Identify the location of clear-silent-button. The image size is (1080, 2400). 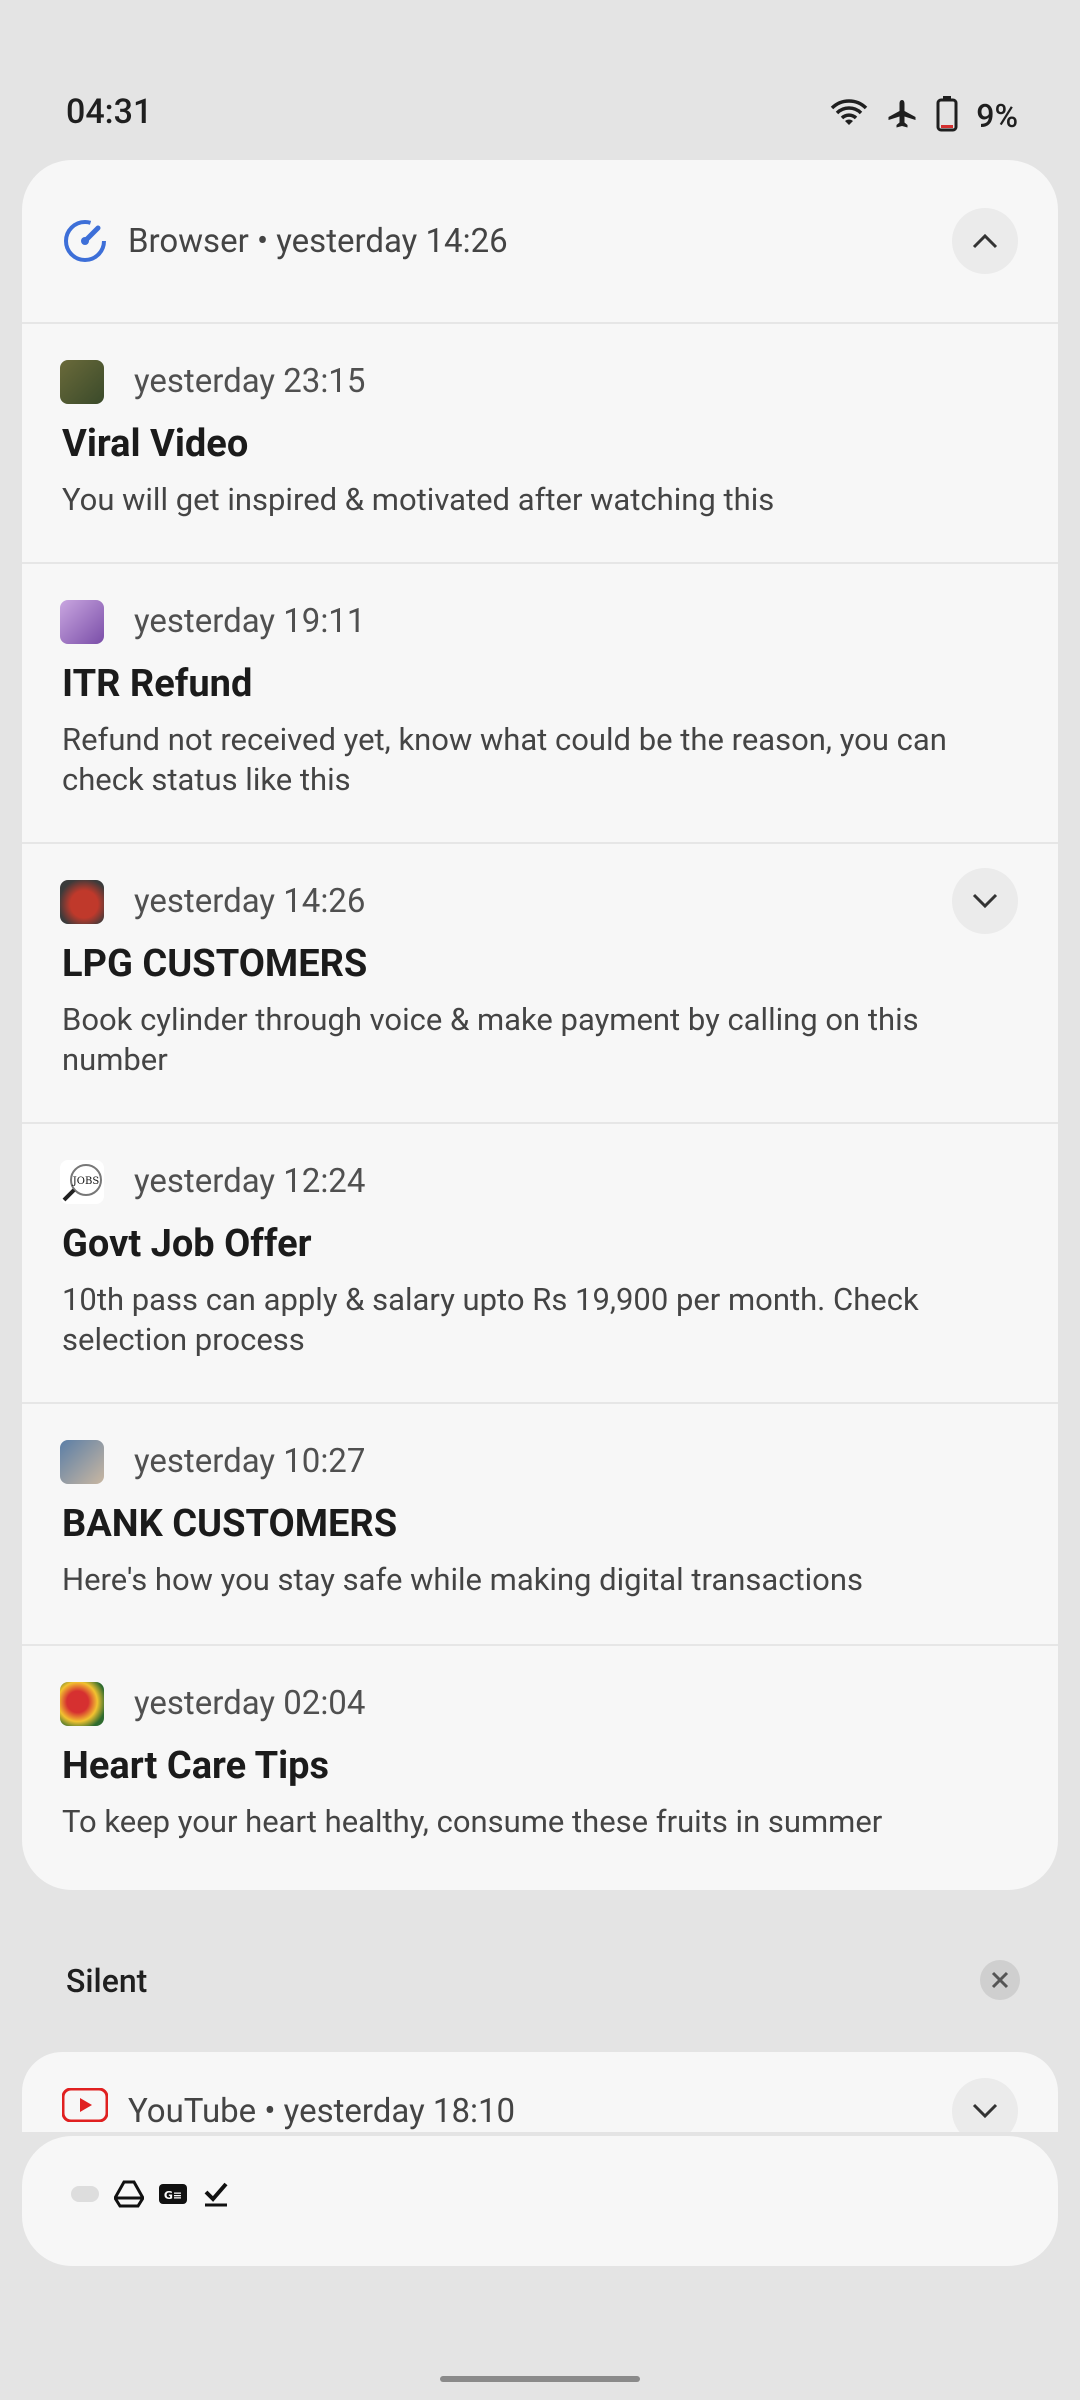
(1000, 1980).